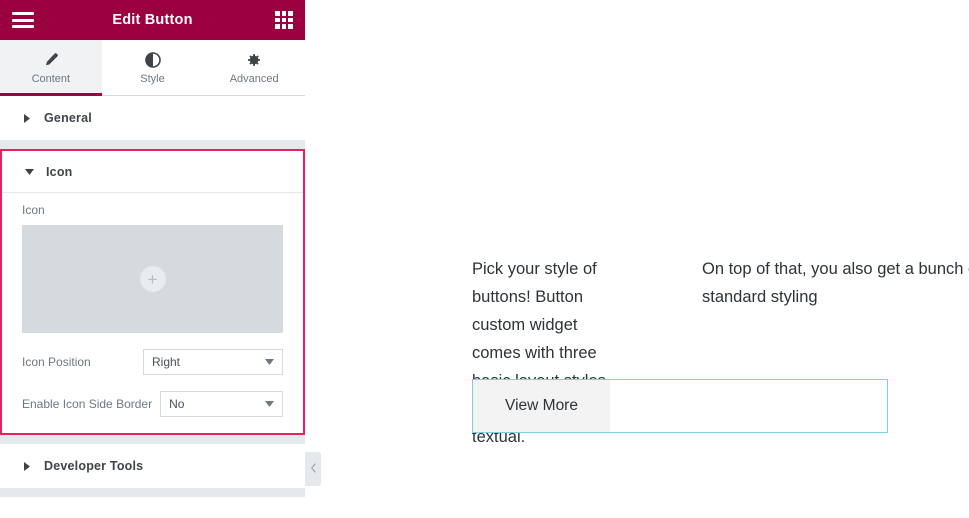  Describe the element at coordinates (221, 404) in the screenshot. I see `icon-side-border-select: No` at that location.